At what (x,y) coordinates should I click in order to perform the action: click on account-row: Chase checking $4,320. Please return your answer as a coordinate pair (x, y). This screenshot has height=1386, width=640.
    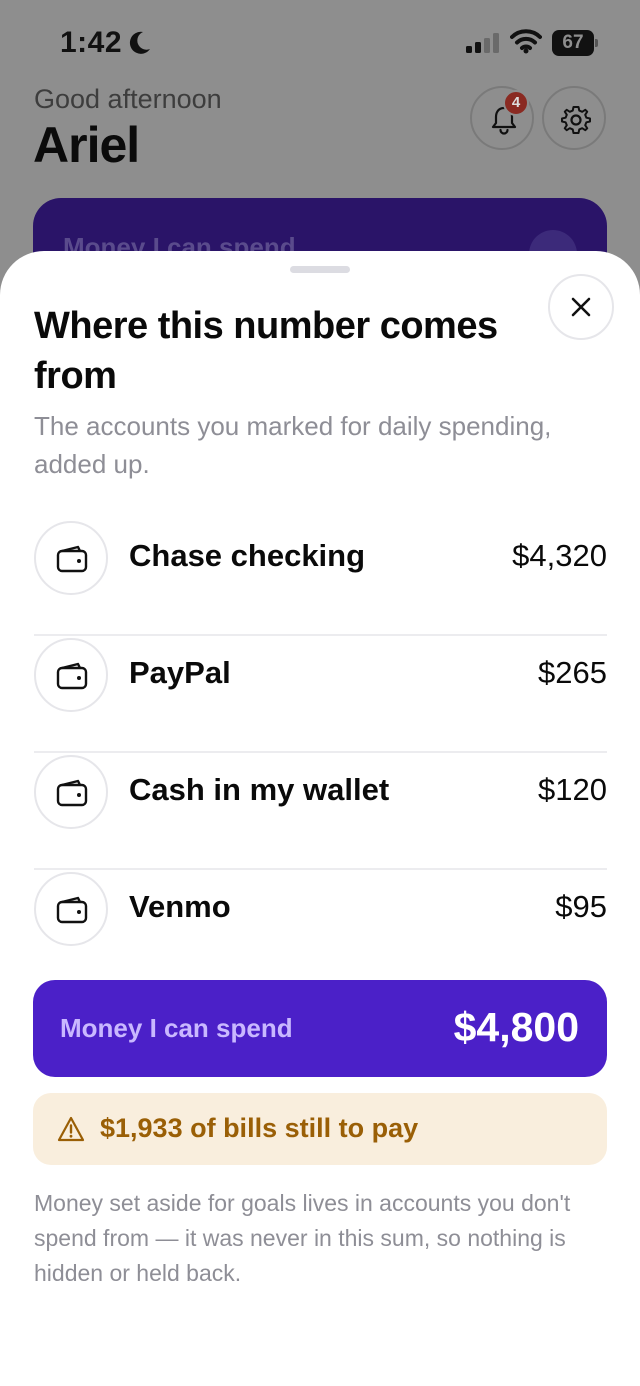
    Looking at the image, I should click on (320, 577).